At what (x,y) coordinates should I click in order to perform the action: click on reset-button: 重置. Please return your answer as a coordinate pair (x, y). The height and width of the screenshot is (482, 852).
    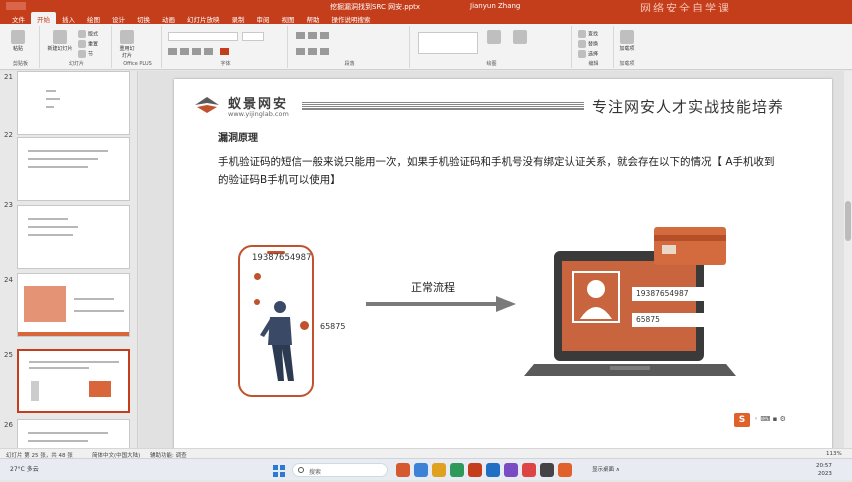
    Looking at the image, I should click on (88, 44).